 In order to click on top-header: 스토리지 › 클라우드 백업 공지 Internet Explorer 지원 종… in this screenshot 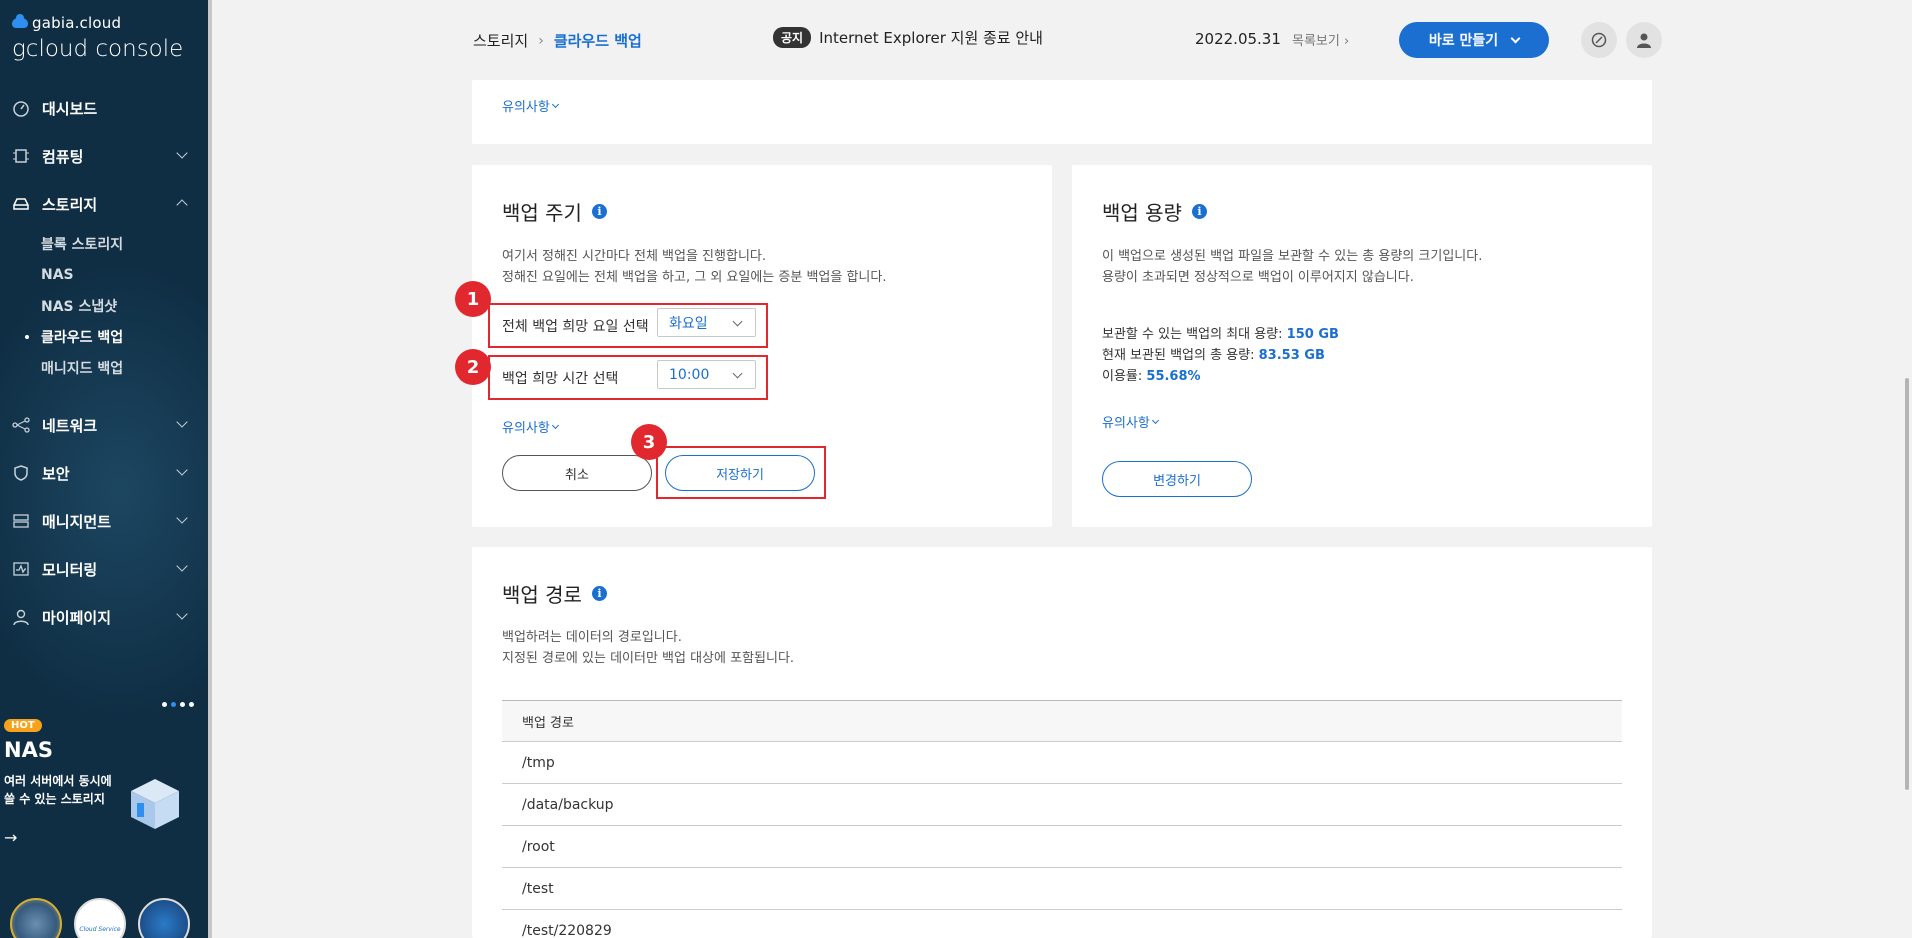, I will do `click(1062, 40)`.